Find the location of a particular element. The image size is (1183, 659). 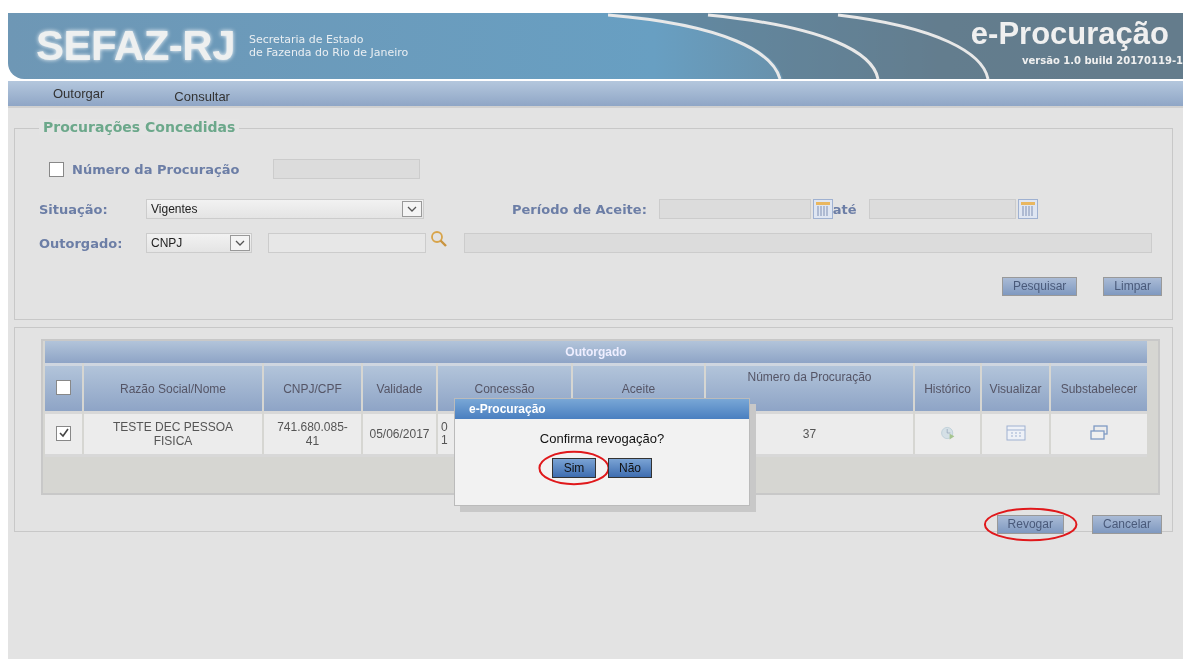

type-select: CNPJ is located at coordinates (199, 243).